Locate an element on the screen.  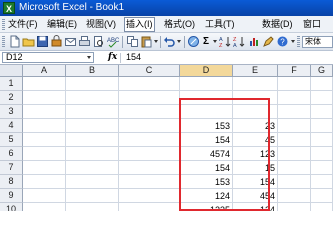
help-icon: ? is located at coordinates (282, 41).